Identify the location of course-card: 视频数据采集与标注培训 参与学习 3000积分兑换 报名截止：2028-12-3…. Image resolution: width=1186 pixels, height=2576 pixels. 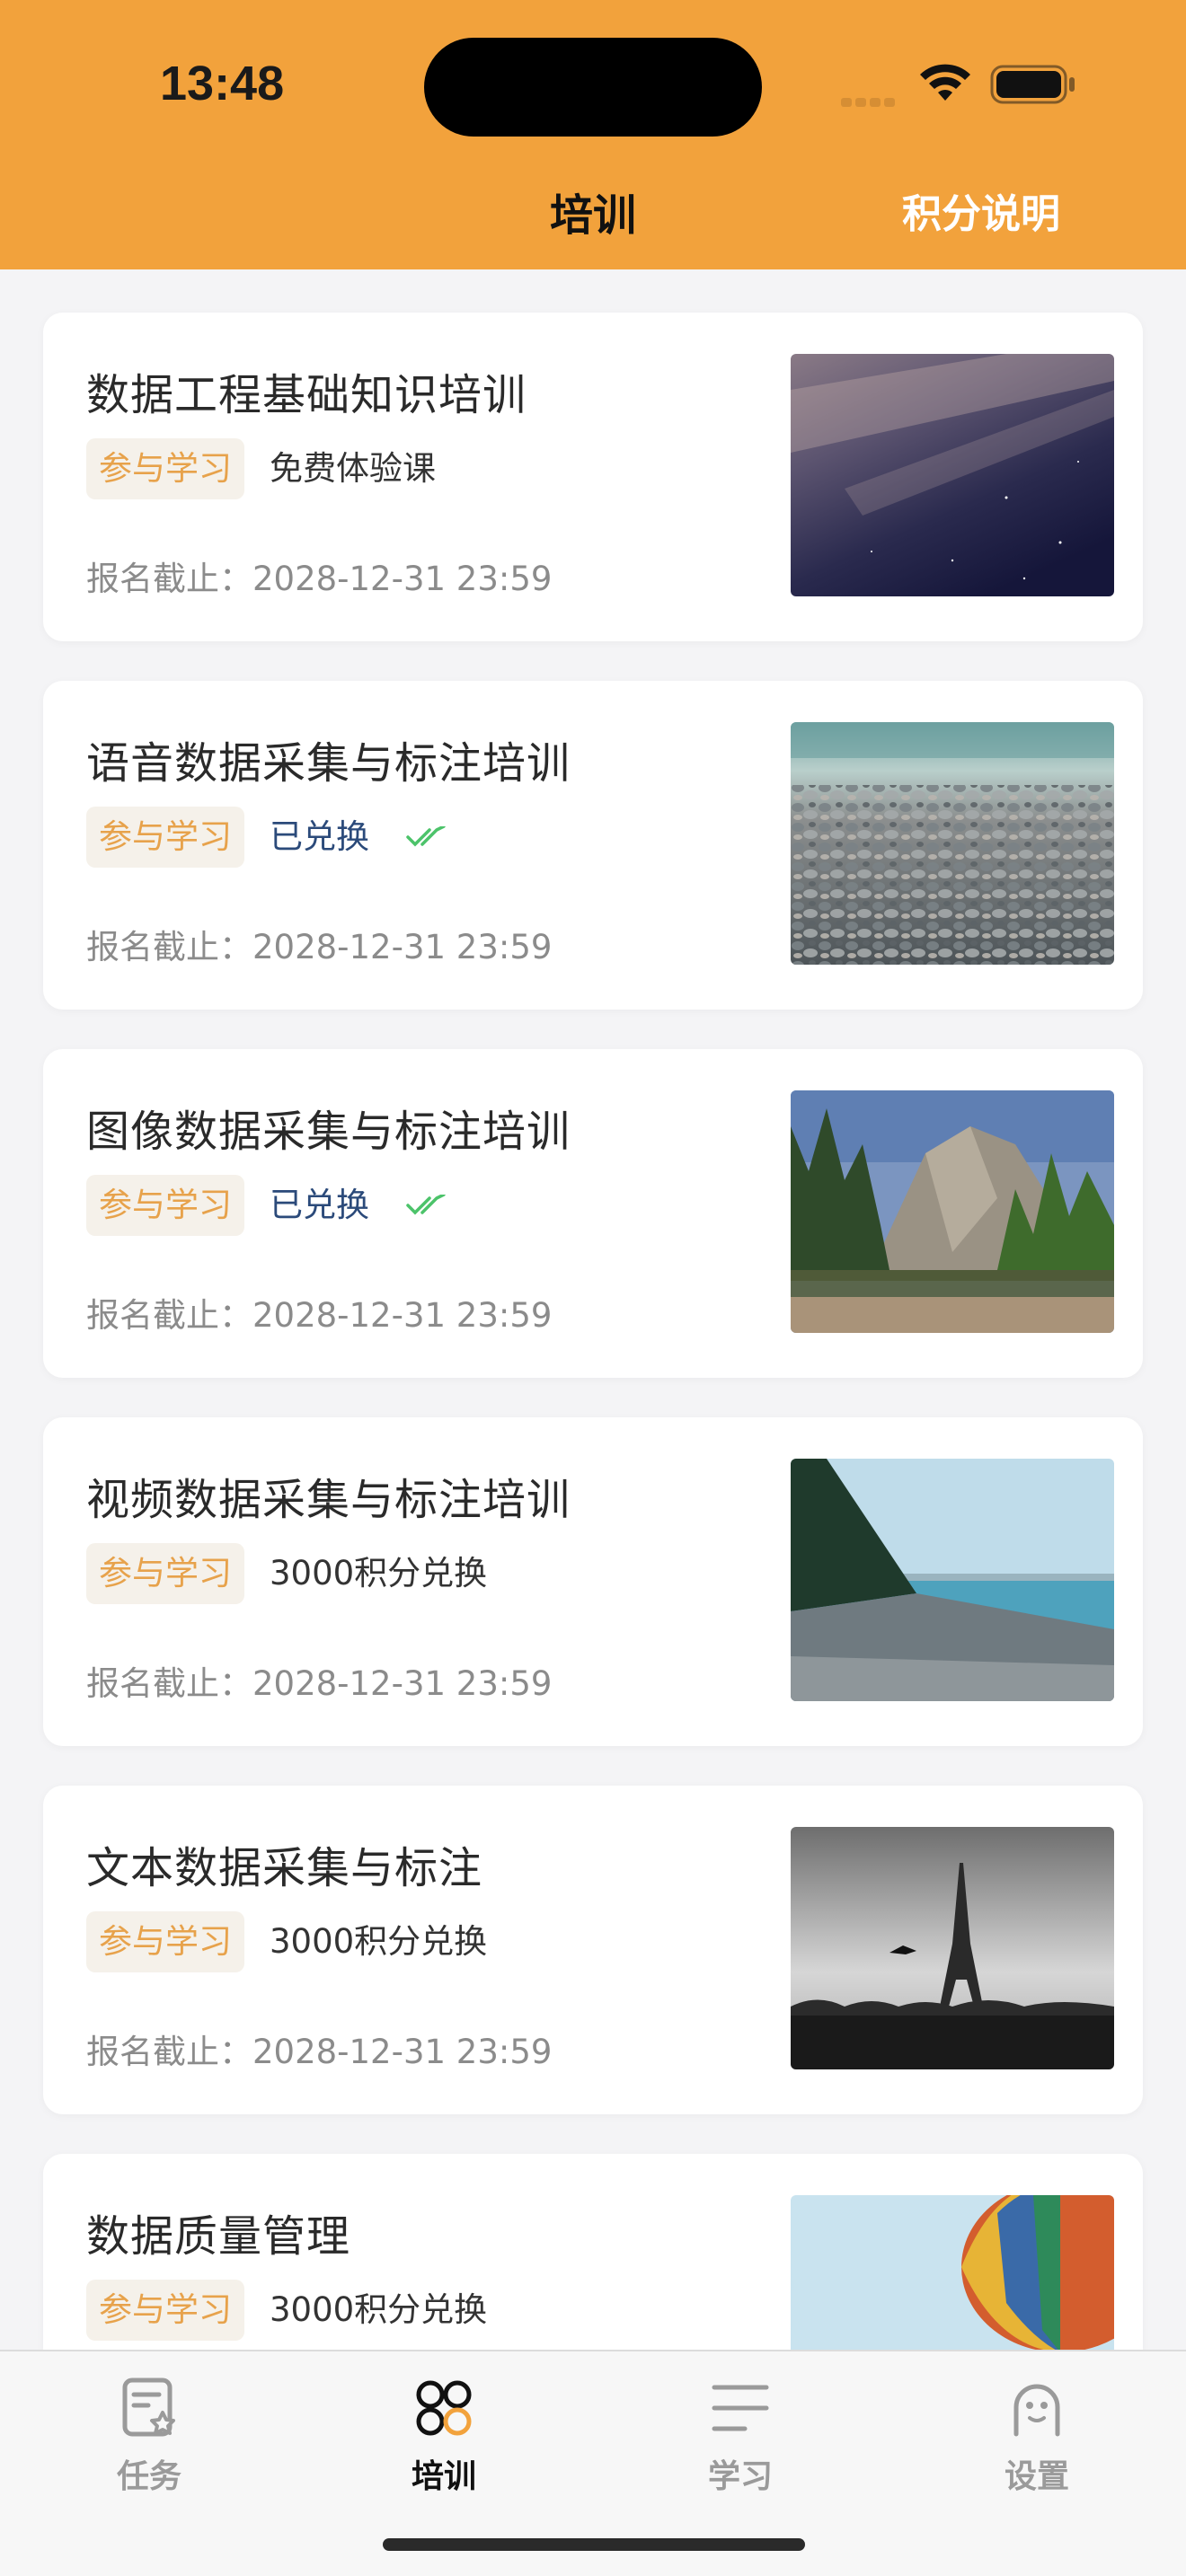
(593, 1581).